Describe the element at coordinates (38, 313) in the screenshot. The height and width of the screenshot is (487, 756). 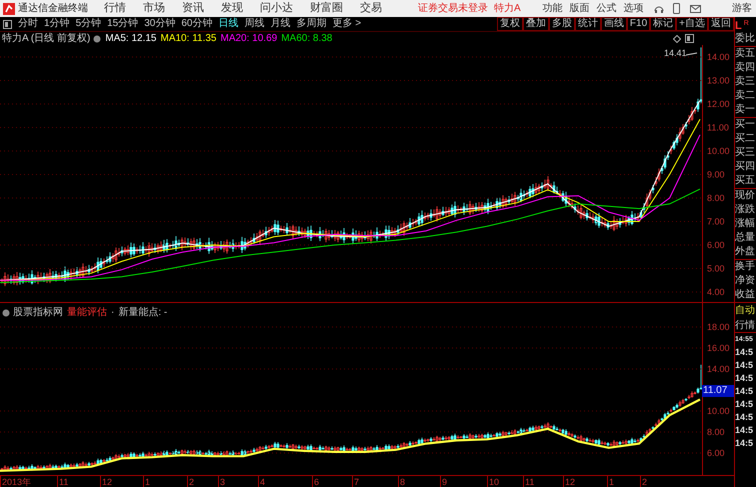
I see `indicator-source: 股票指标网` at that location.